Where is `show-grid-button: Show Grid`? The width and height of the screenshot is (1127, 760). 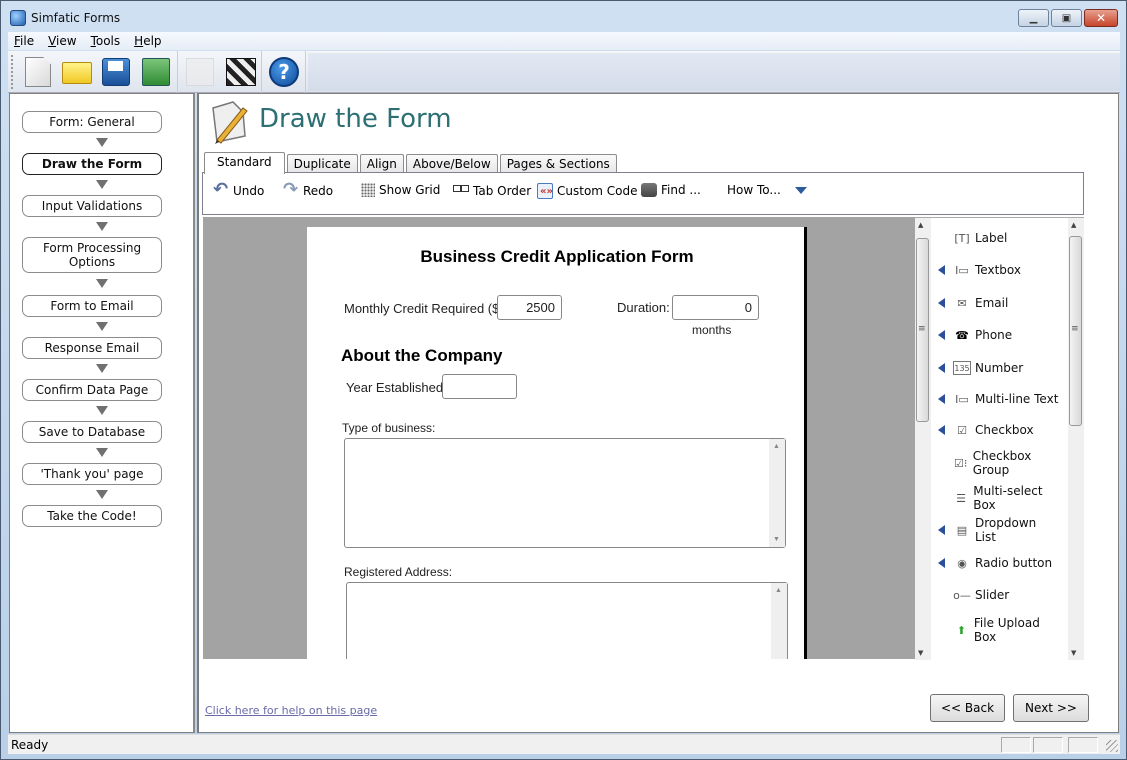
show-grid-button: Show Grid is located at coordinates (400, 190).